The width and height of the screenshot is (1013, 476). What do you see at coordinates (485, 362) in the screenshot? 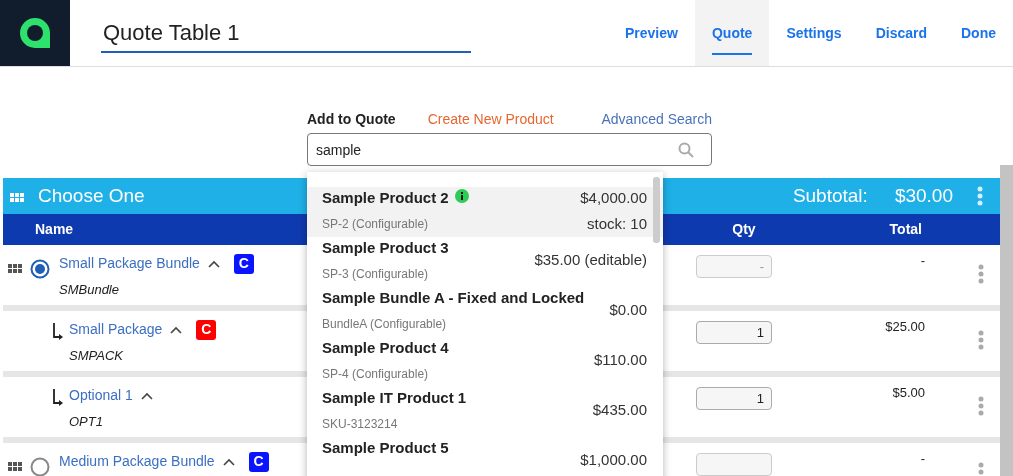
I see `search-result: Sample Product 4 SP-4 (Configurable) $110.00` at bounding box center [485, 362].